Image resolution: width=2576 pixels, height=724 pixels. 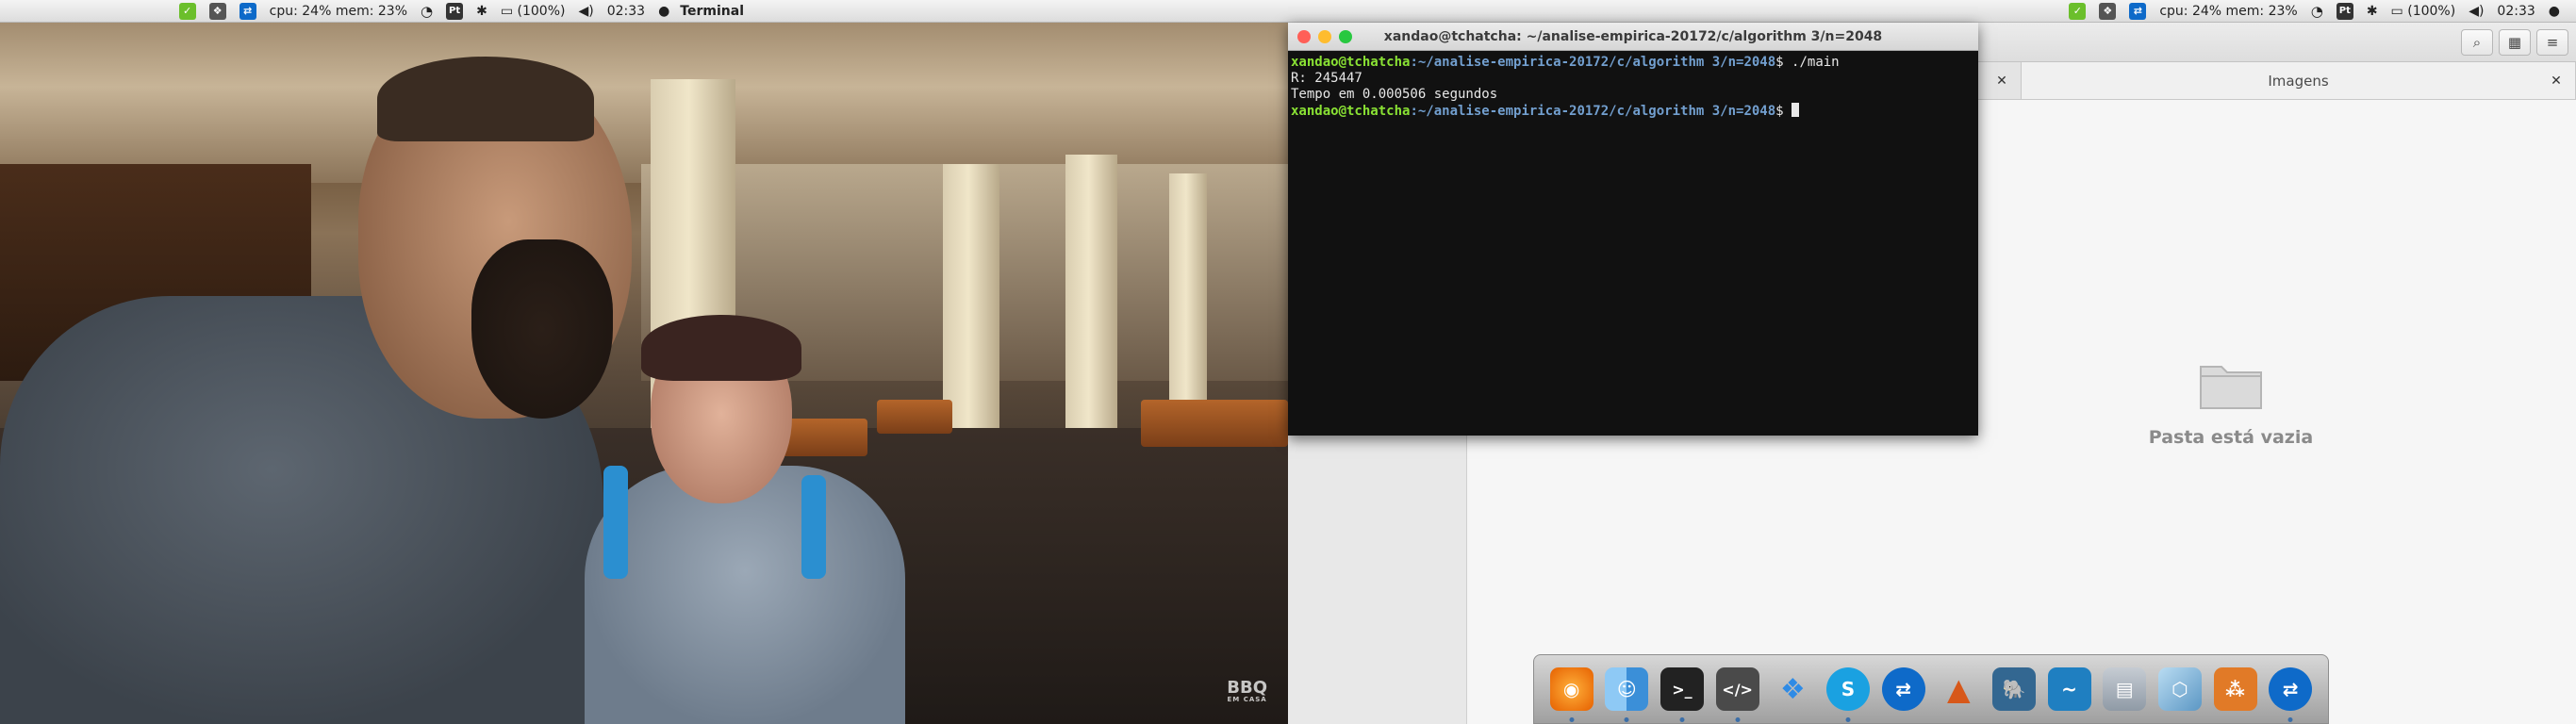 I want to click on dock-item-matlab: ▲, so click(x=1958, y=689).